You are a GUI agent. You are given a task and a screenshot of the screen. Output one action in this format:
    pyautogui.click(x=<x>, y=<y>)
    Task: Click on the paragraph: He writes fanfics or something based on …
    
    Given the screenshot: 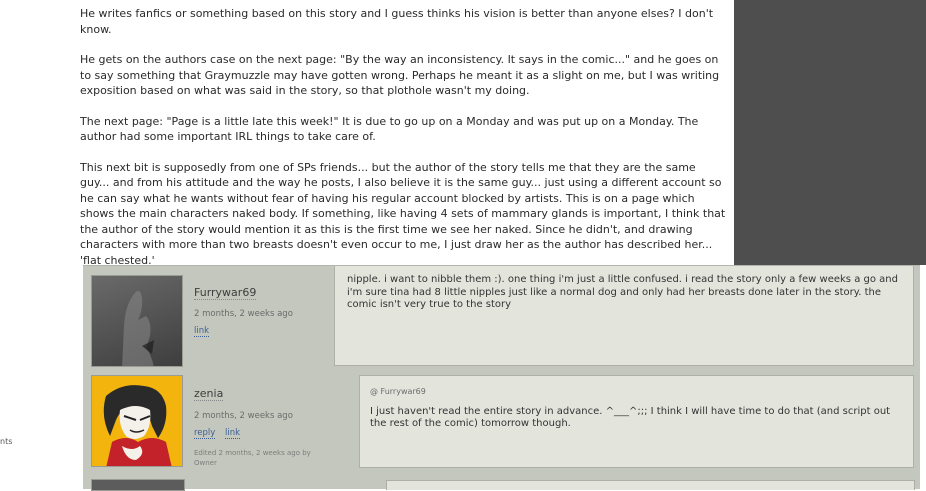 What is the action you would take?
    pyautogui.click(x=397, y=21)
    